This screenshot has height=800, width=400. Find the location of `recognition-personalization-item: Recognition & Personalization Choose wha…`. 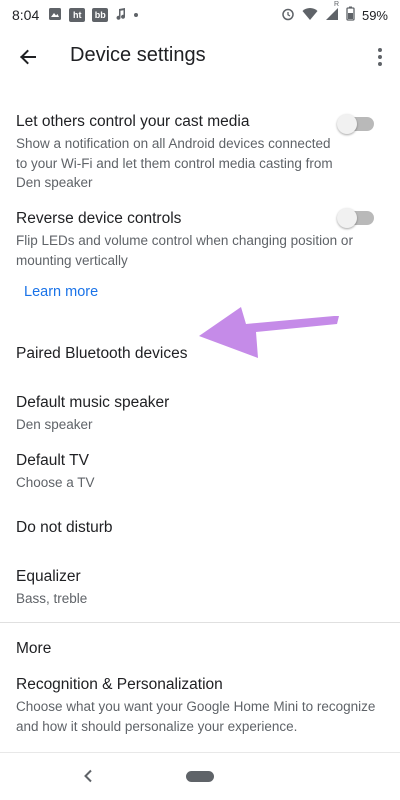

recognition-personalization-item: Recognition & Personalization Choose wha… is located at coordinates (200, 705).